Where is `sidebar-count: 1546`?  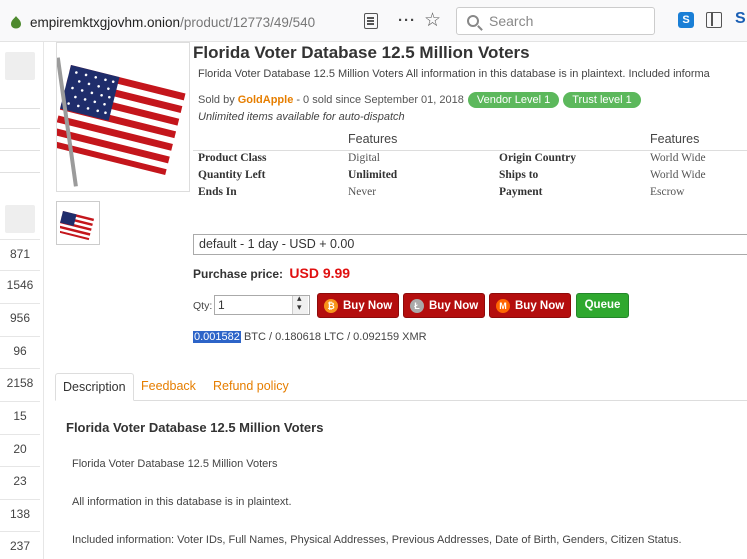
sidebar-count: 1546 is located at coordinates (20, 285).